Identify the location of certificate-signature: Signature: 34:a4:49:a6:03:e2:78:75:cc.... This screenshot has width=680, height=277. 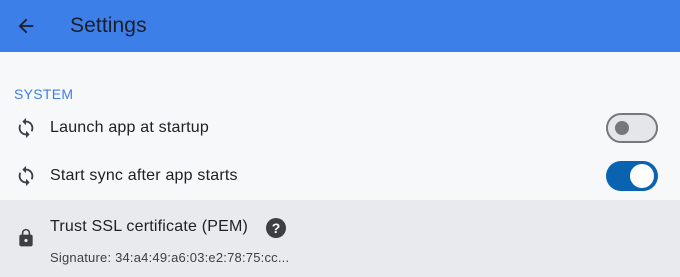
(170, 257).